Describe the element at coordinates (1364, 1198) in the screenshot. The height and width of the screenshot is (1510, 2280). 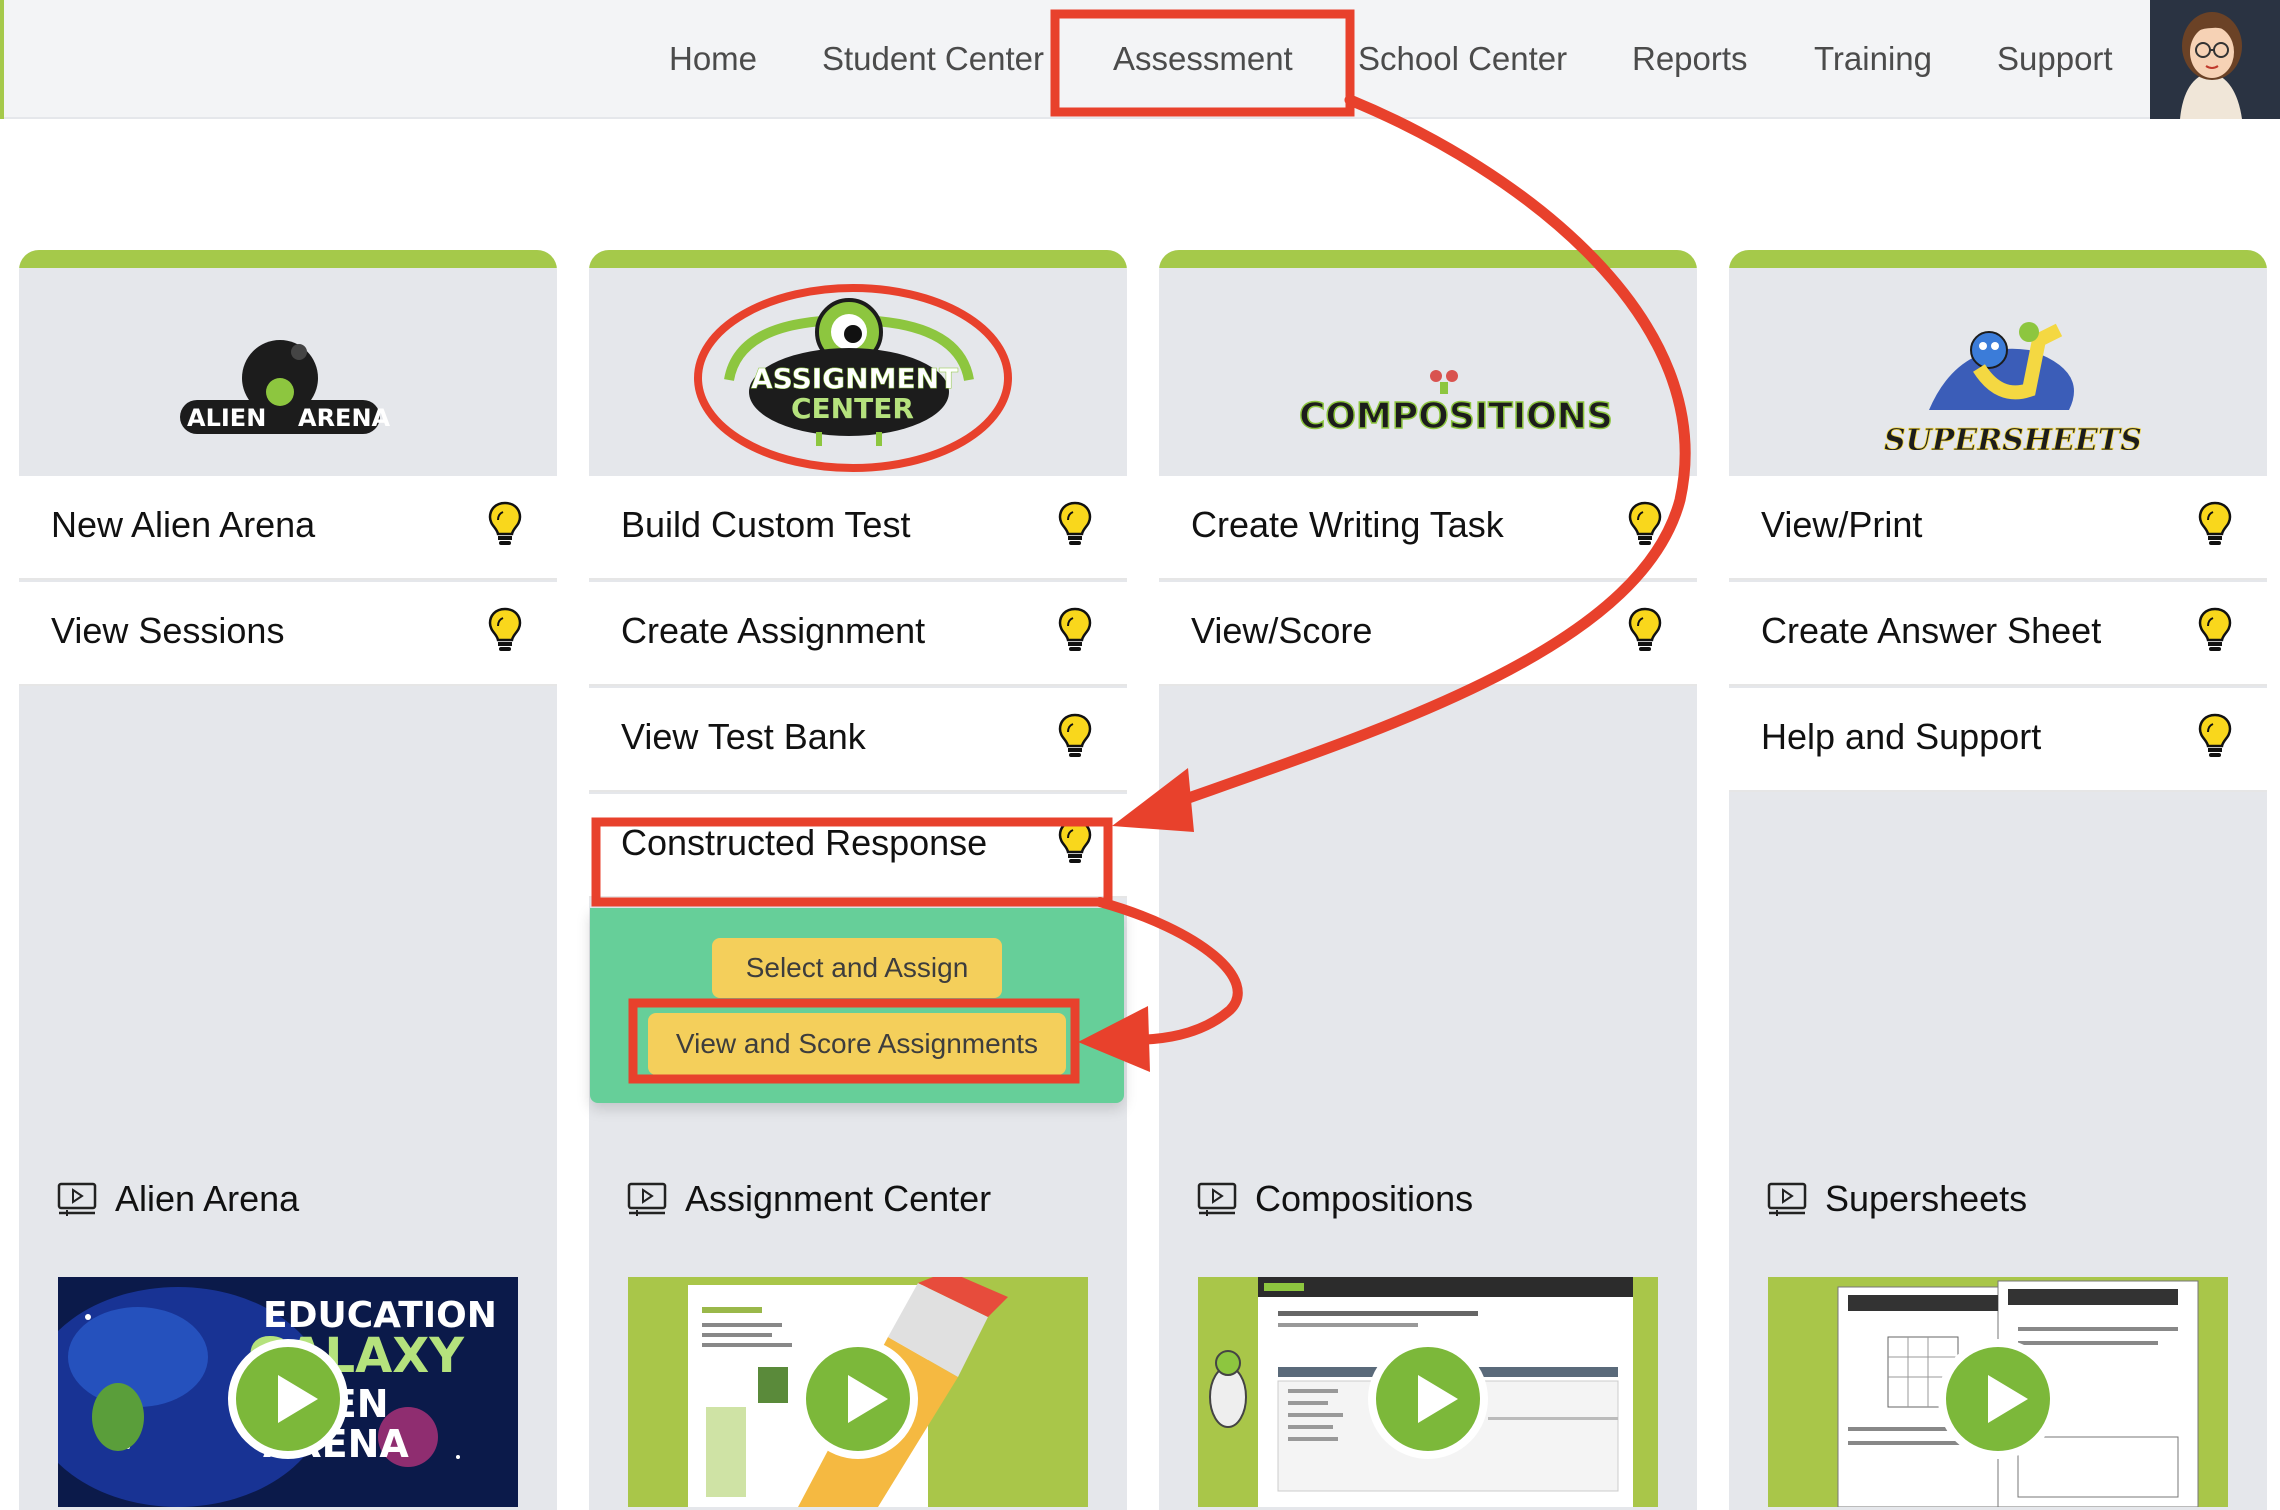
I see `video-title-text: Compositions` at that location.